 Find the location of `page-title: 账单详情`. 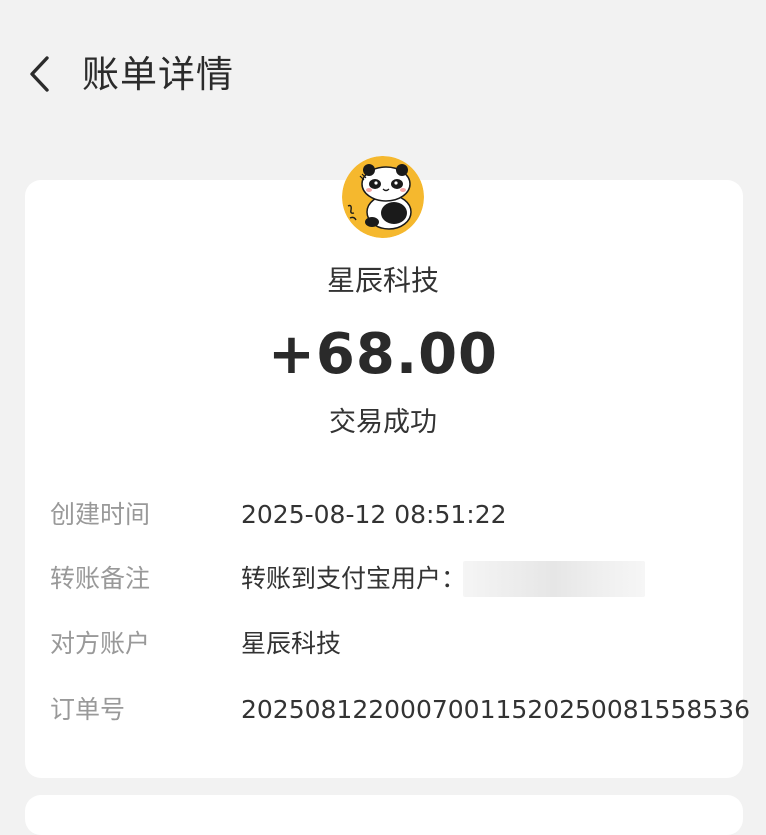

page-title: 账单详情 is located at coordinates (158, 74).